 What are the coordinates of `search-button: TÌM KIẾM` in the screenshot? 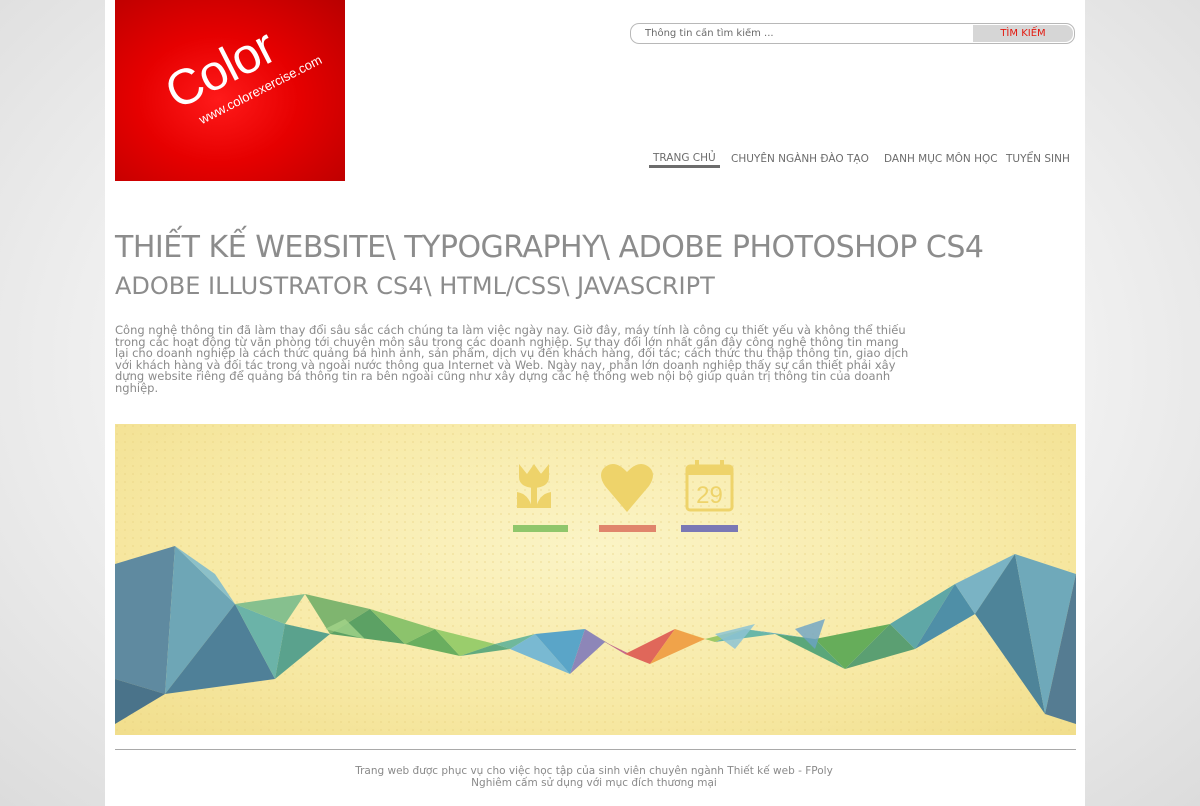 It's located at (1023, 33).